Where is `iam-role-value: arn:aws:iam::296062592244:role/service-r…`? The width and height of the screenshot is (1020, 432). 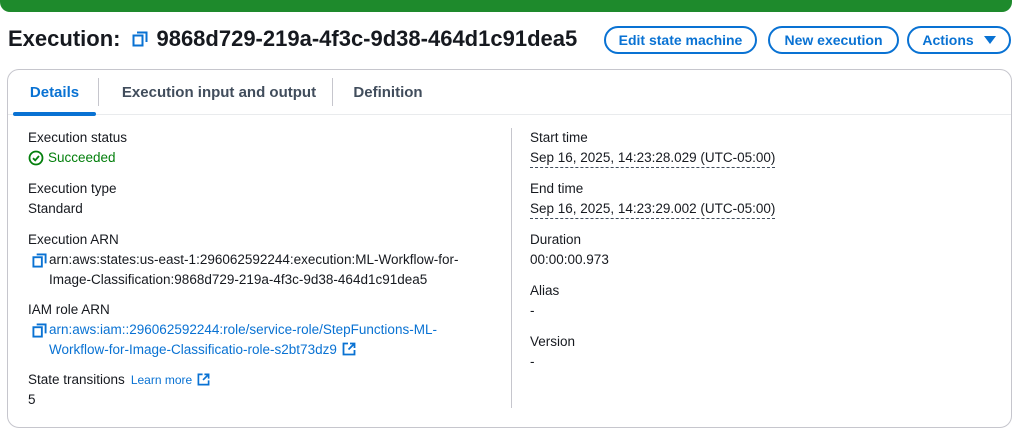
iam-role-value: arn:aws:iam::296062592244:role/service-r… is located at coordinates (243, 339).